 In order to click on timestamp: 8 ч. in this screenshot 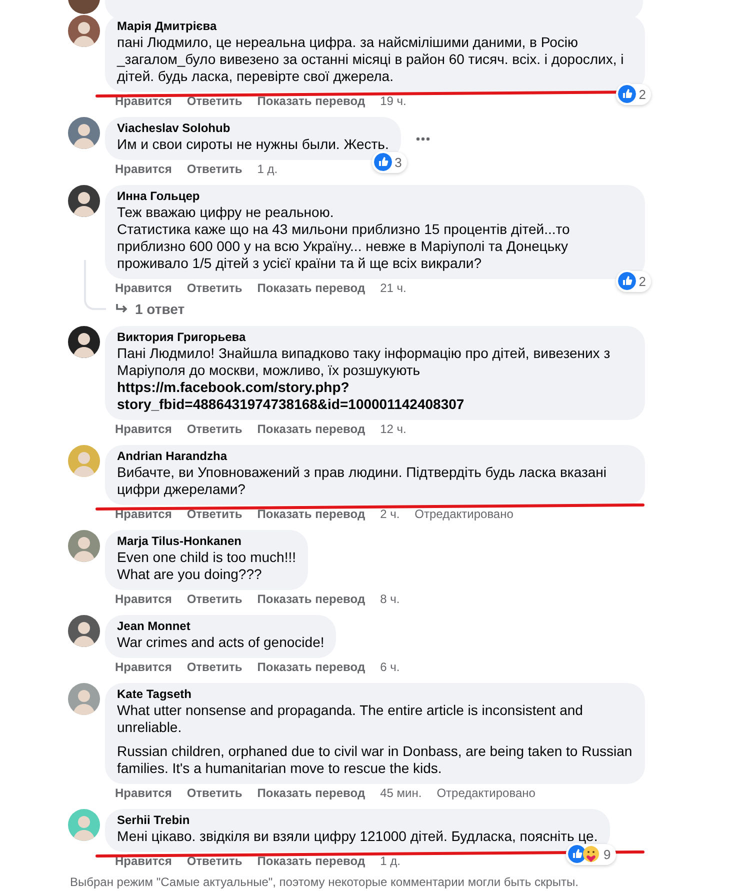, I will do `click(390, 599)`.